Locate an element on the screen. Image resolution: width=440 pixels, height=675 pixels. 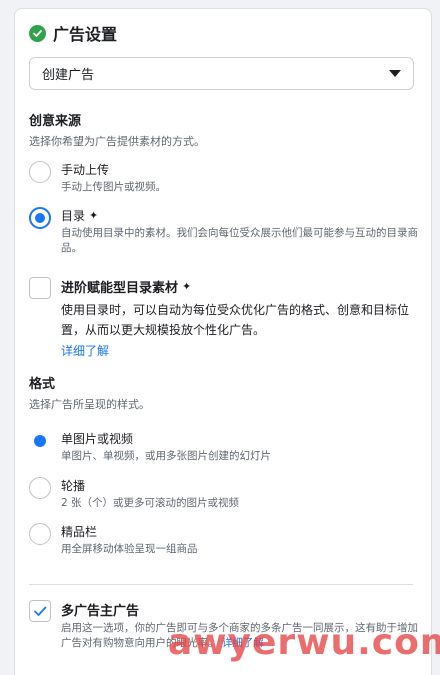
checkmark-icon is located at coordinates (40, 611).